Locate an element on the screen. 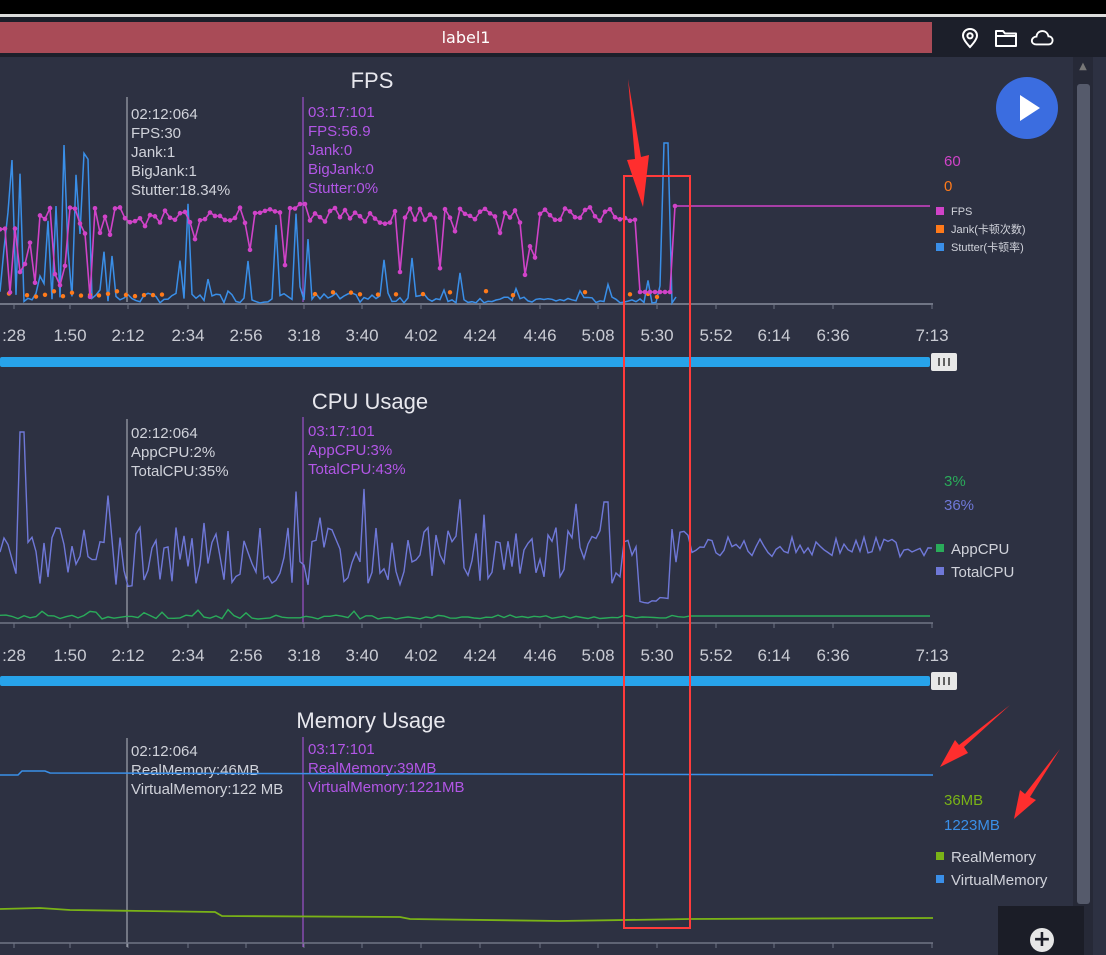  scroll-up-icon: ▲ is located at coordinates (1083, 67).